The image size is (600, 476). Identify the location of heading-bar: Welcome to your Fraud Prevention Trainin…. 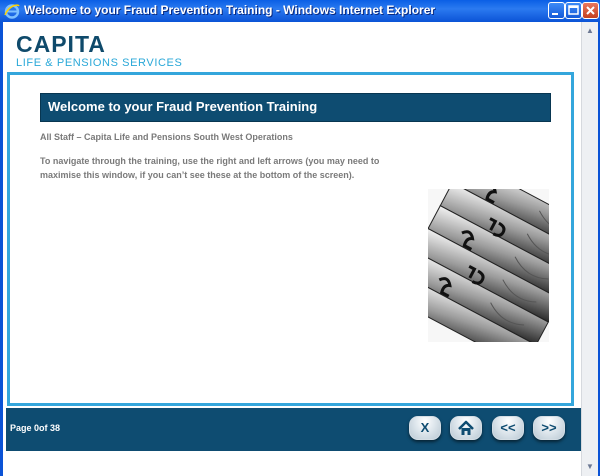
(295, 107).